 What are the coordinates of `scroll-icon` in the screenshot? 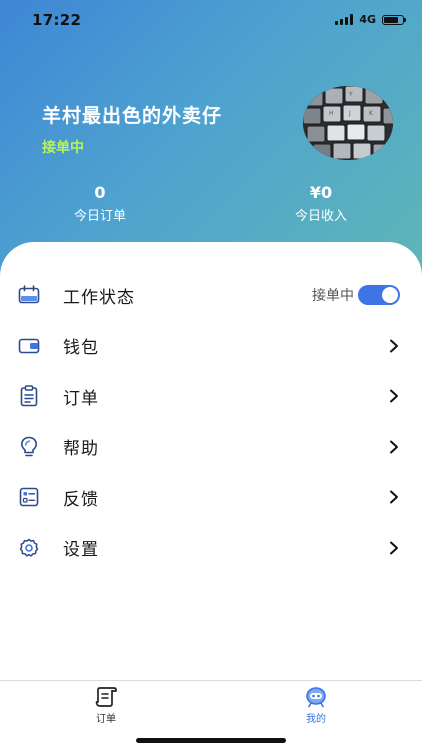 It's located at (106, 697).